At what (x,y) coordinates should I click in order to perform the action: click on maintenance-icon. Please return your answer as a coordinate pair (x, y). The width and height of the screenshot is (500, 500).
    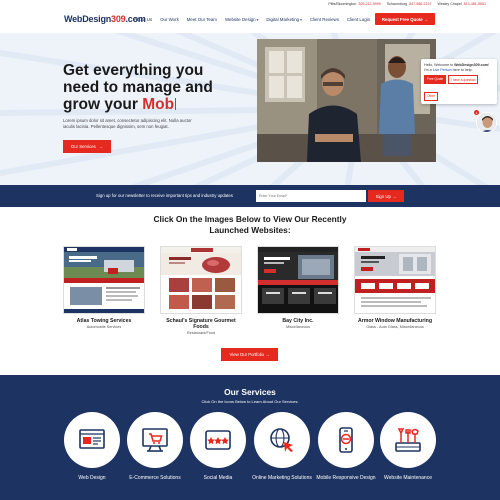
    Looking at the image, I should click on (408, 440).